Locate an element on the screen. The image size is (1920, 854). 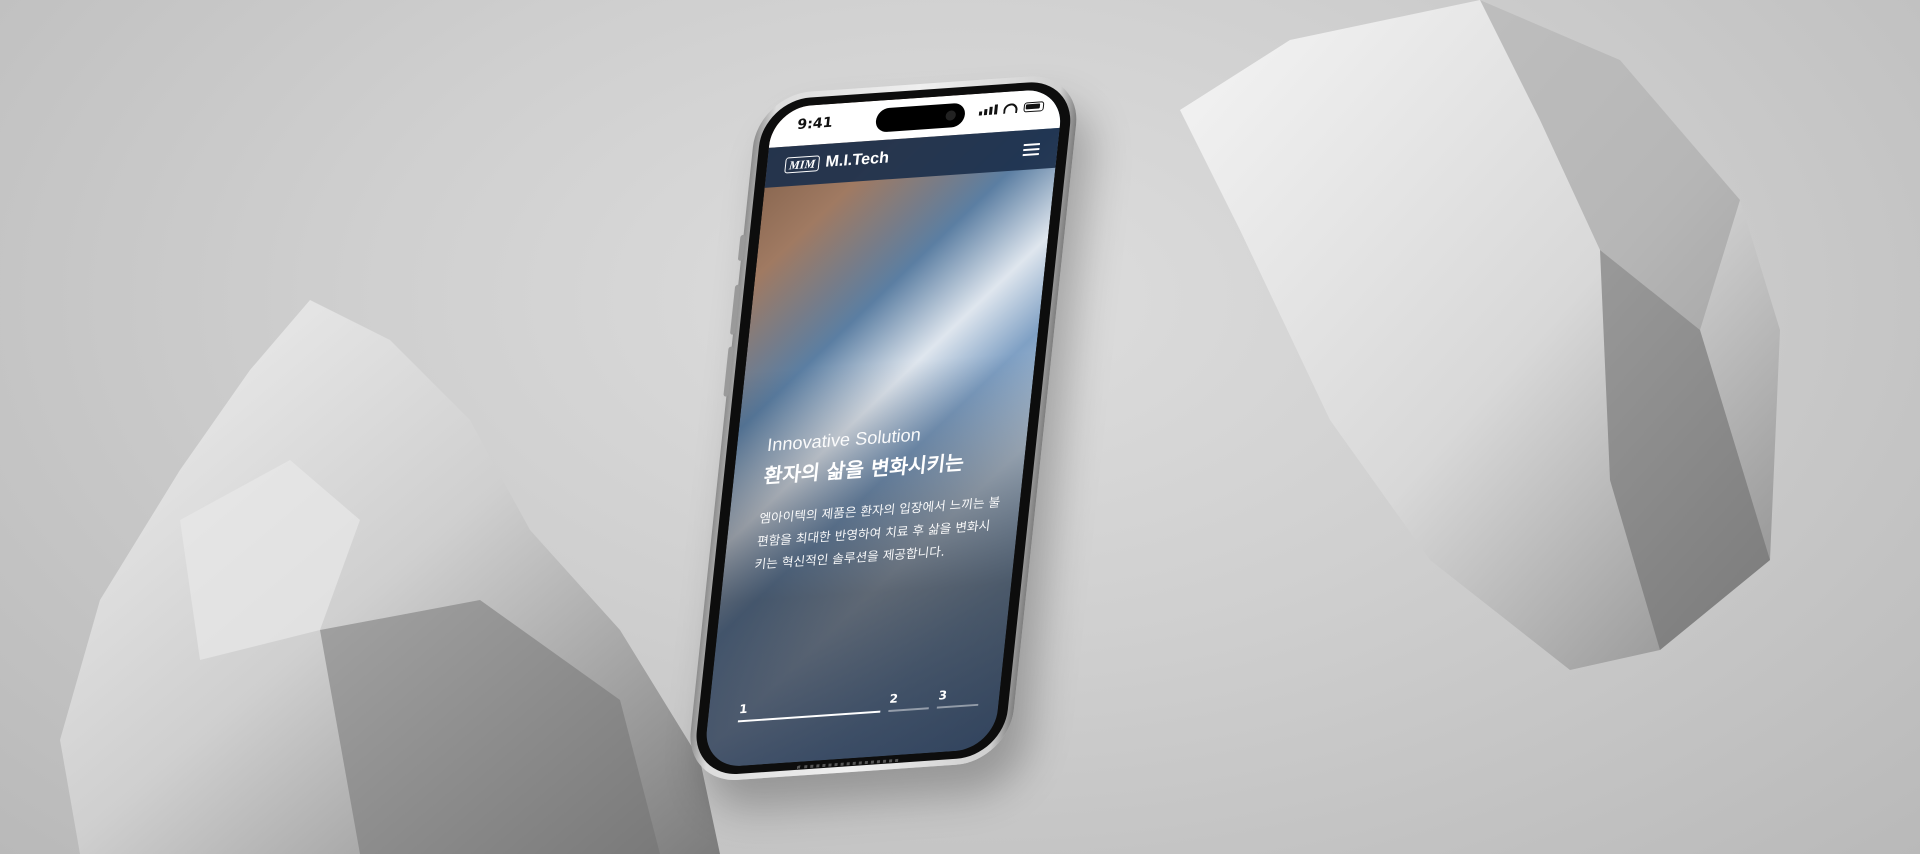
pager-label: 1 is located at coordinates (743, 709).